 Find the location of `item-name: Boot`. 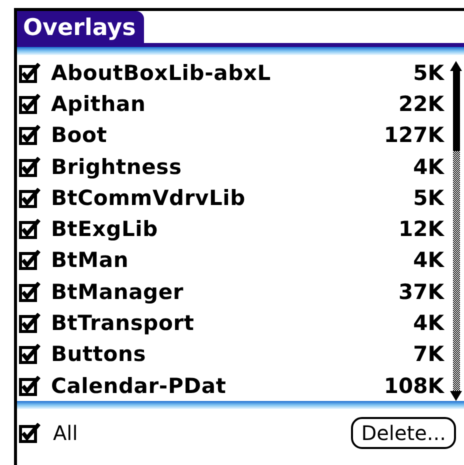

item-name: Boot is located at coordinates (217, 135).